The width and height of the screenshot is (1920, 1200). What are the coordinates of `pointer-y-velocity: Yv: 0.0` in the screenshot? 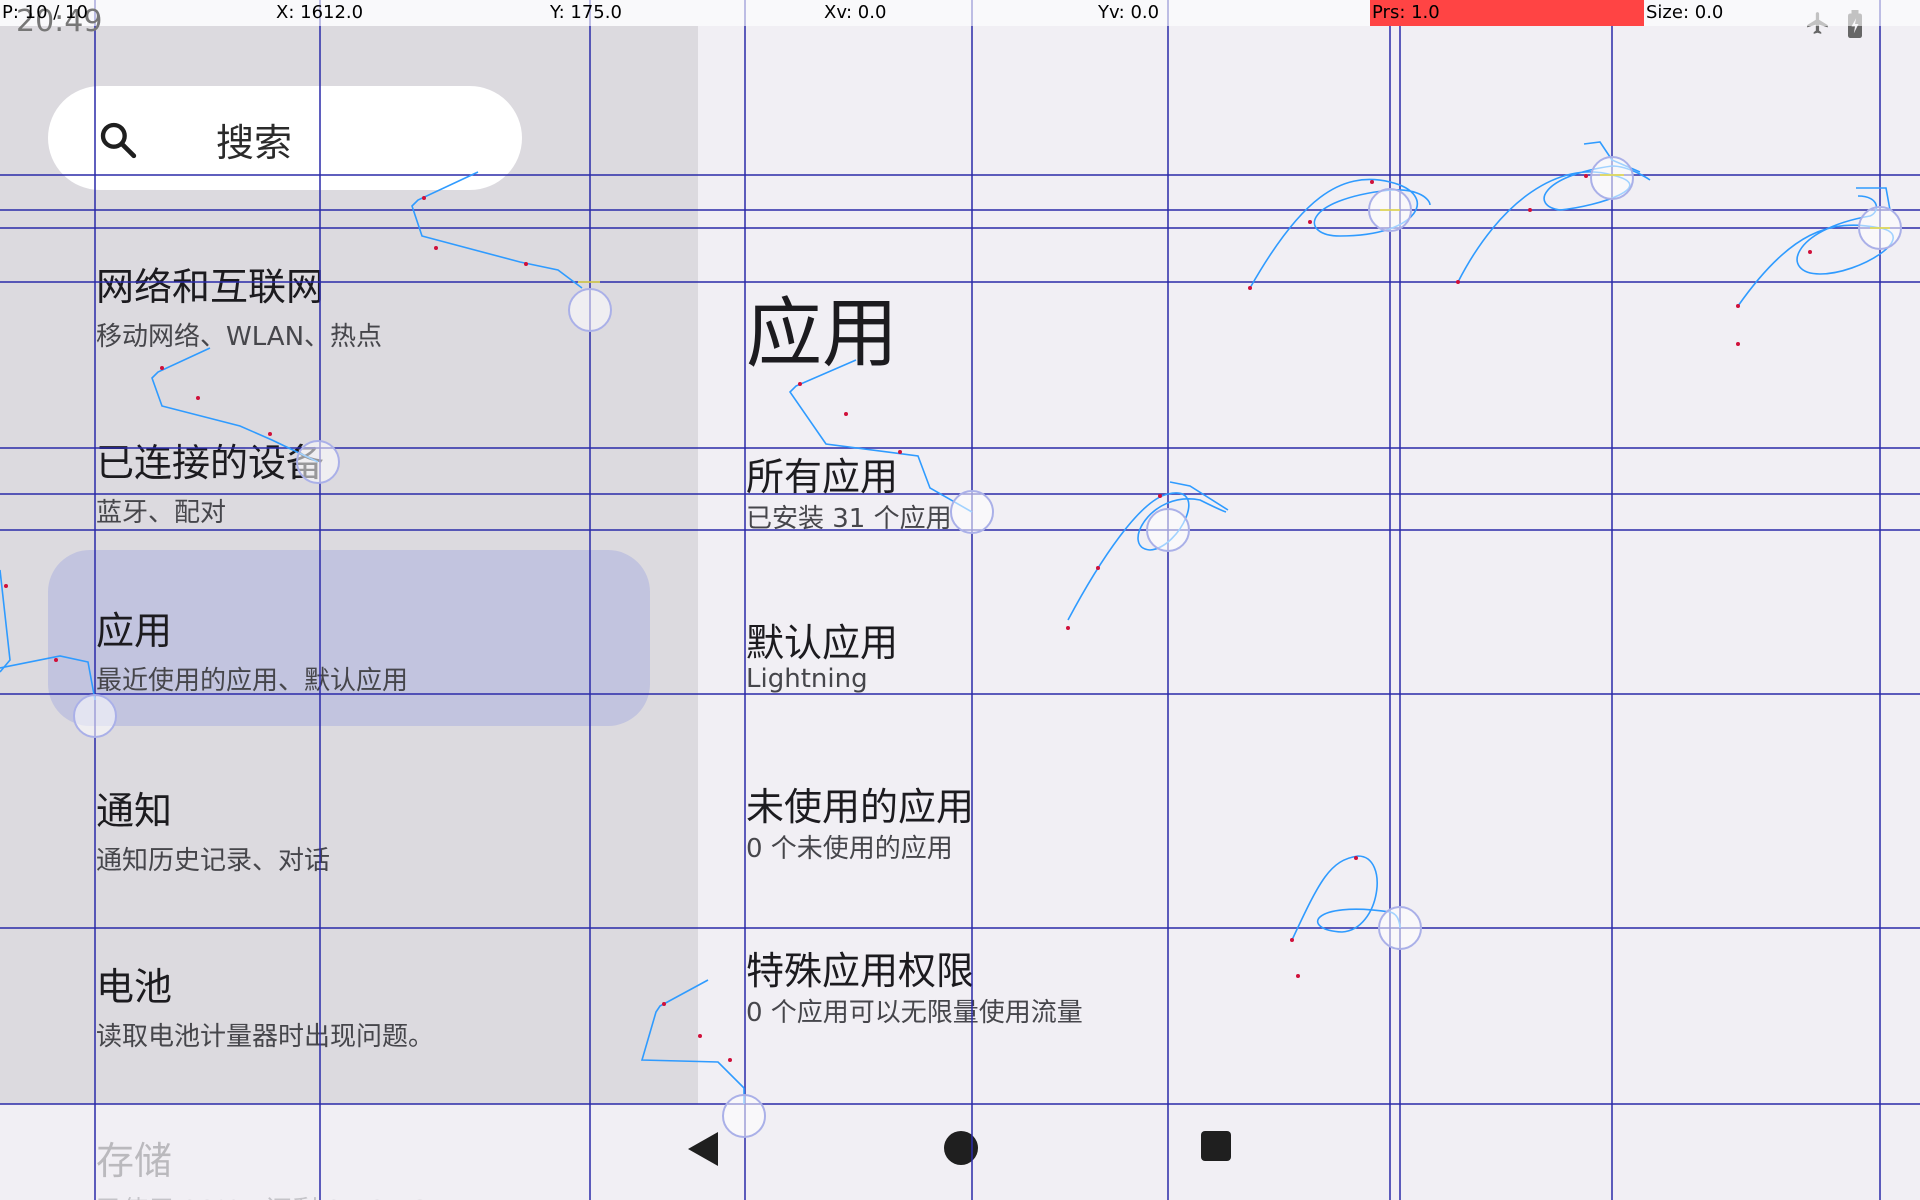 It's located at (1129, 12).